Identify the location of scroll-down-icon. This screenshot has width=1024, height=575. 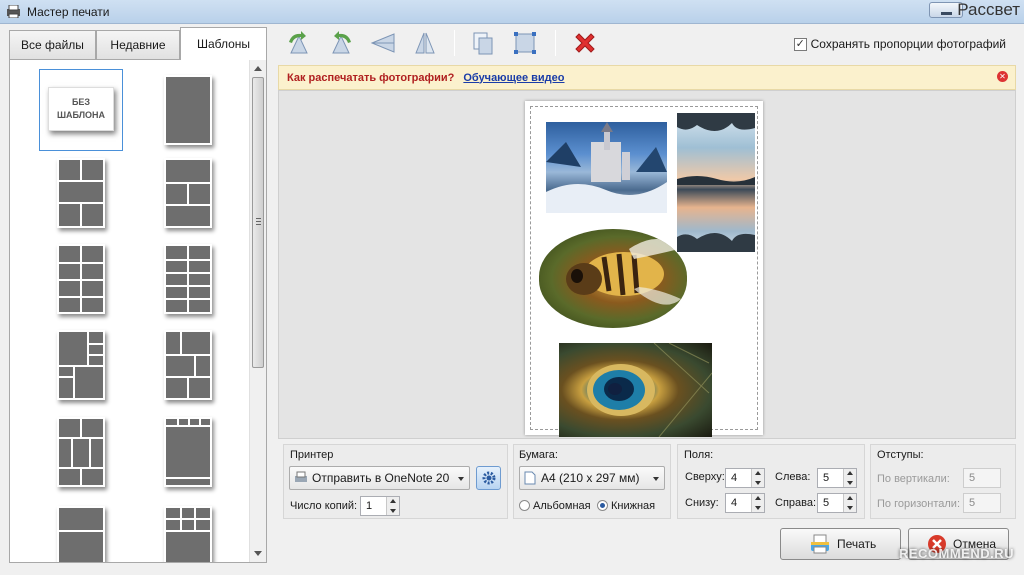
(258, 553).